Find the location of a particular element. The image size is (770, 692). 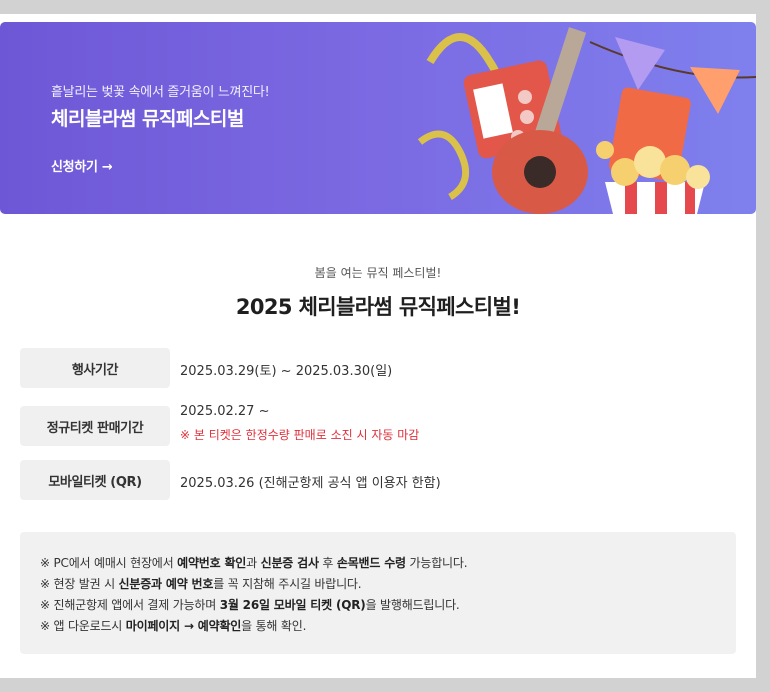

notice-item: ※ 앱 다운로드시 마이페이지 → 예약확인을 통해 확인. is located at coordinates (173, 626).